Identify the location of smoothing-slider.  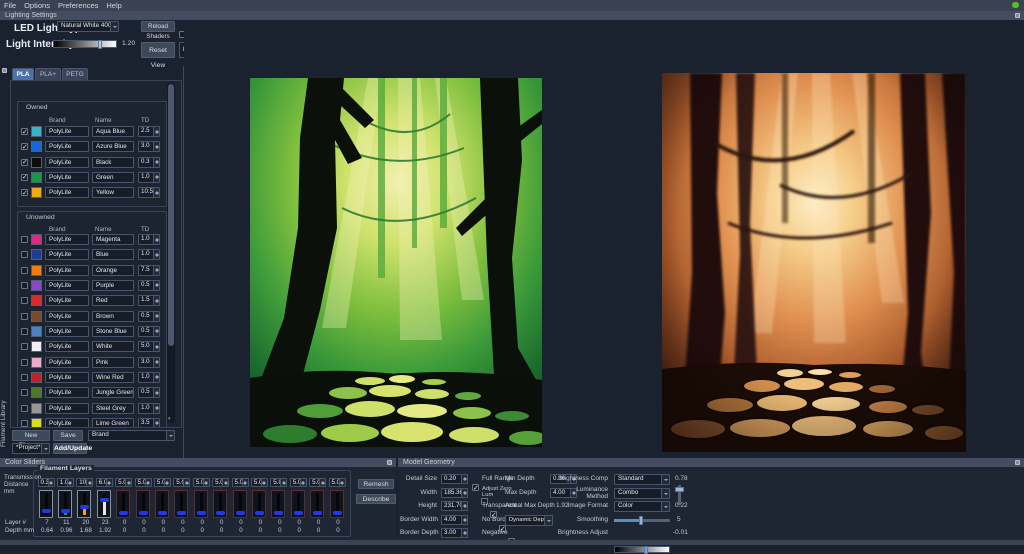
(642, 520).